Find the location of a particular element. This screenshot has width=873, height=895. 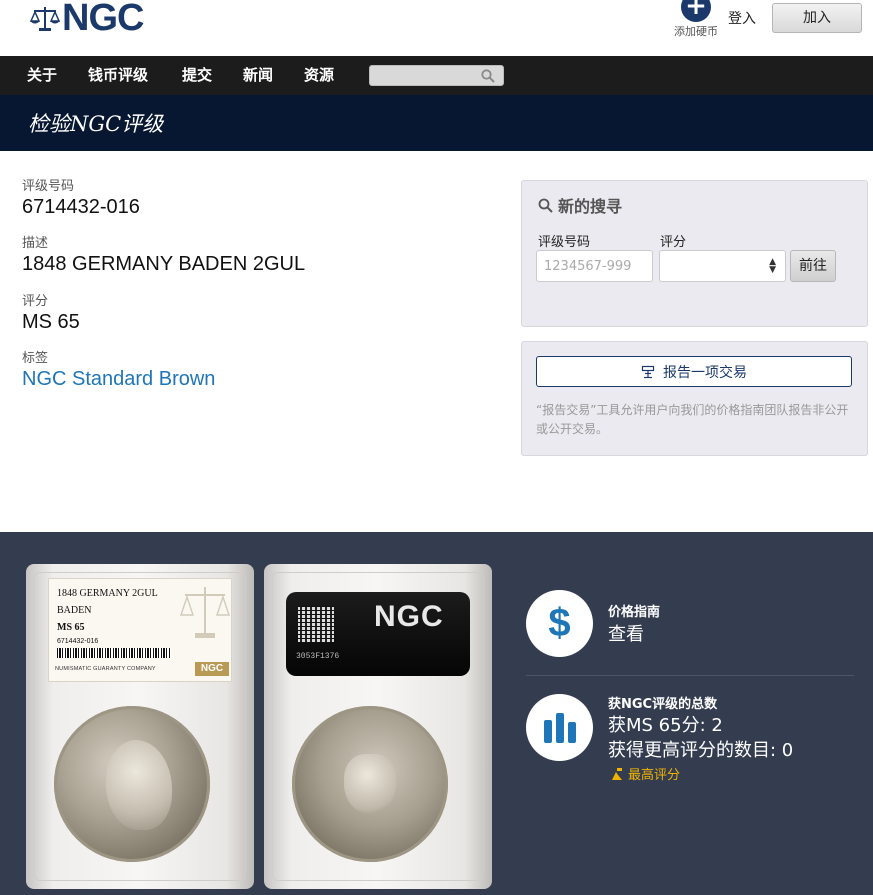

report-sale-button: 报告一项交易 is located at coordinates (694, 371).